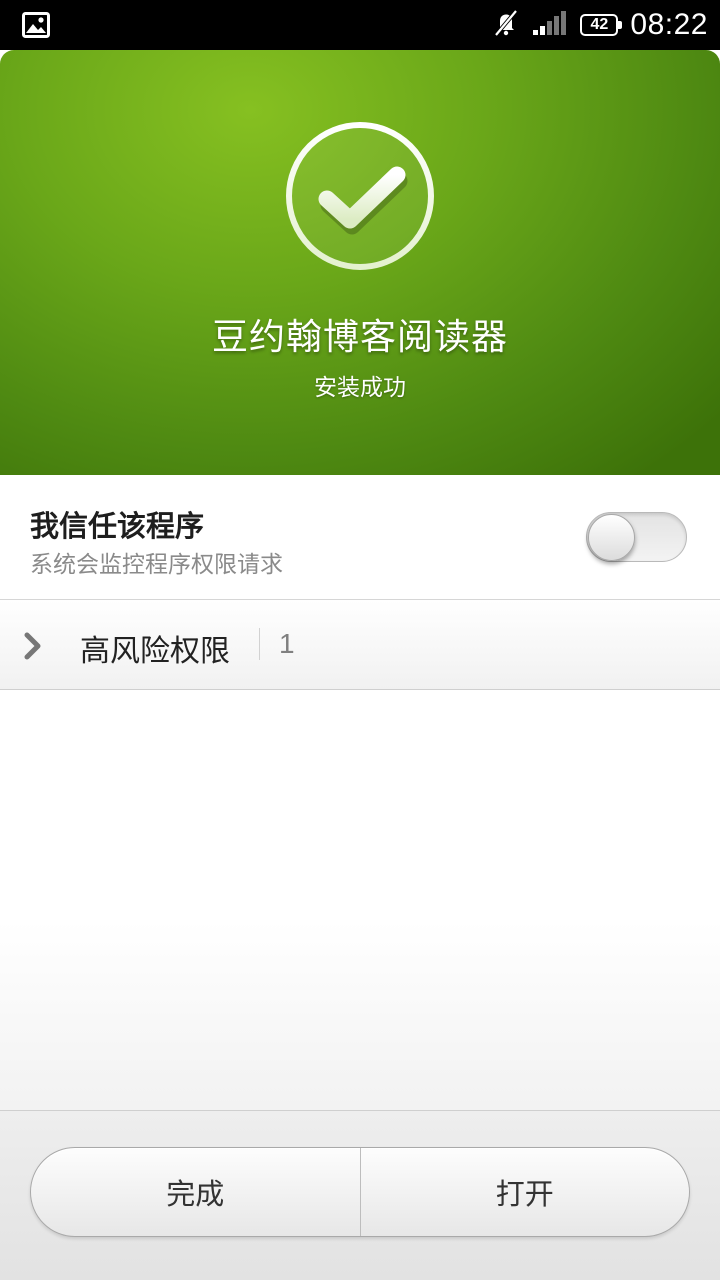 This screenshot has width=720, height=1280. I want to click on done-button: 完成, so click(195, 1192).